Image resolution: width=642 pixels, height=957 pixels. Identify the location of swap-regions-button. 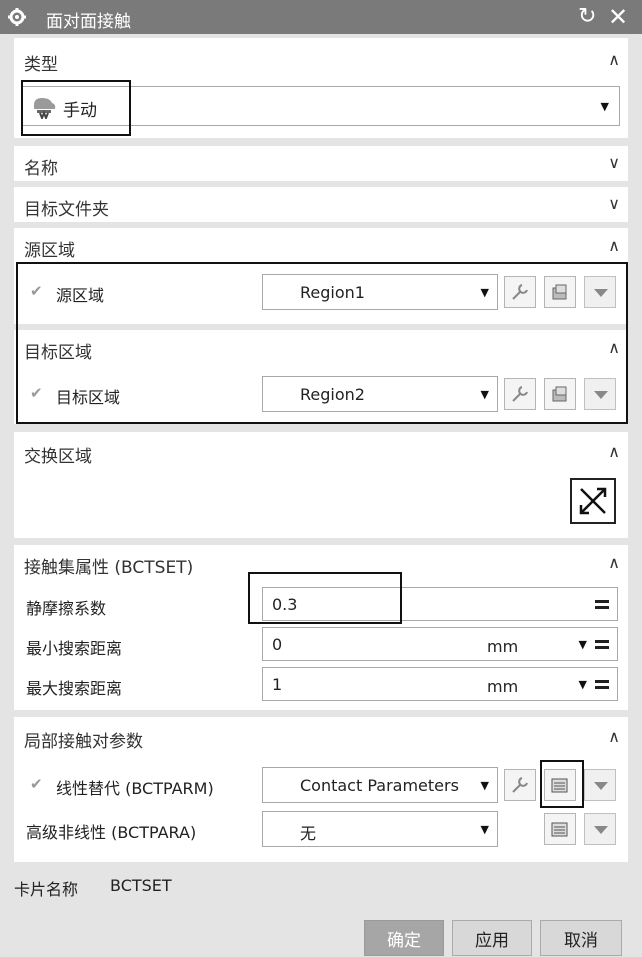
(593, 501).